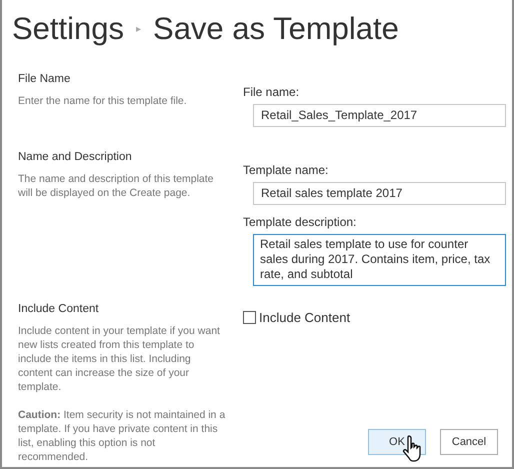 This screenshot has height=469, width=514. Describe the element at coordinates (271, 92) in the screenshot. I see `field-label: File name:` at that location.